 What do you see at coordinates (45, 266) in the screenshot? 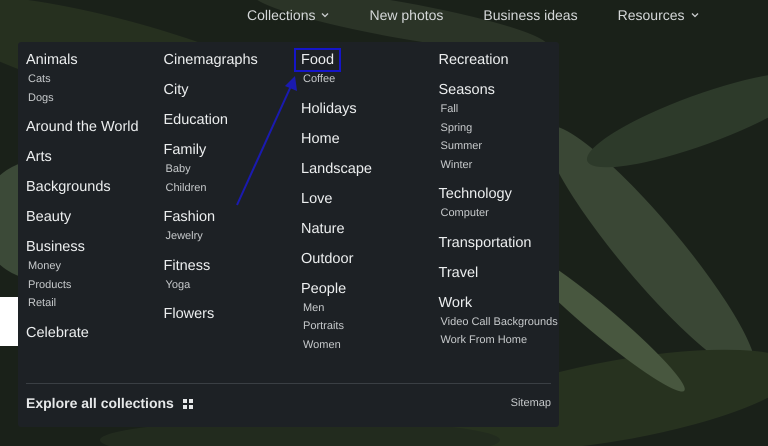
I see `subcategory-link: Money` at bounding box center [45, 266].